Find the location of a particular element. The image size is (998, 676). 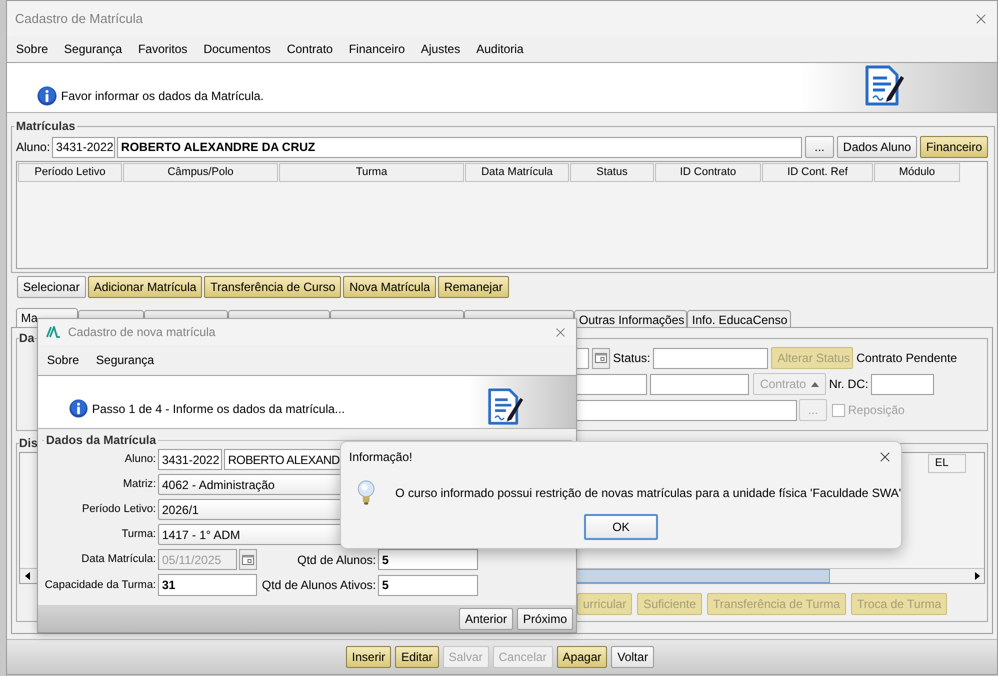

wizard-button: Anterior is located at coordinates (485, 619).